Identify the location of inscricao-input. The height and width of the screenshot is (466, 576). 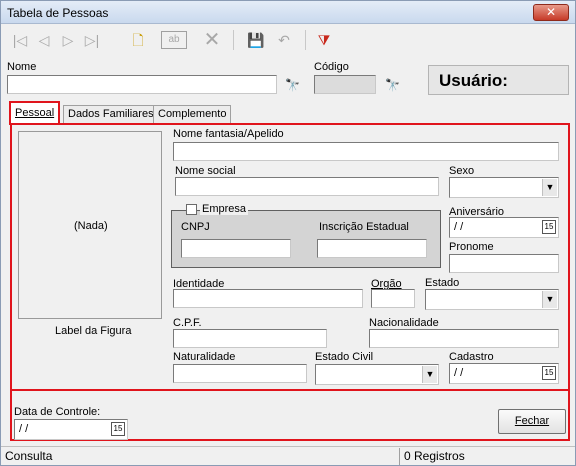
(372, 248).